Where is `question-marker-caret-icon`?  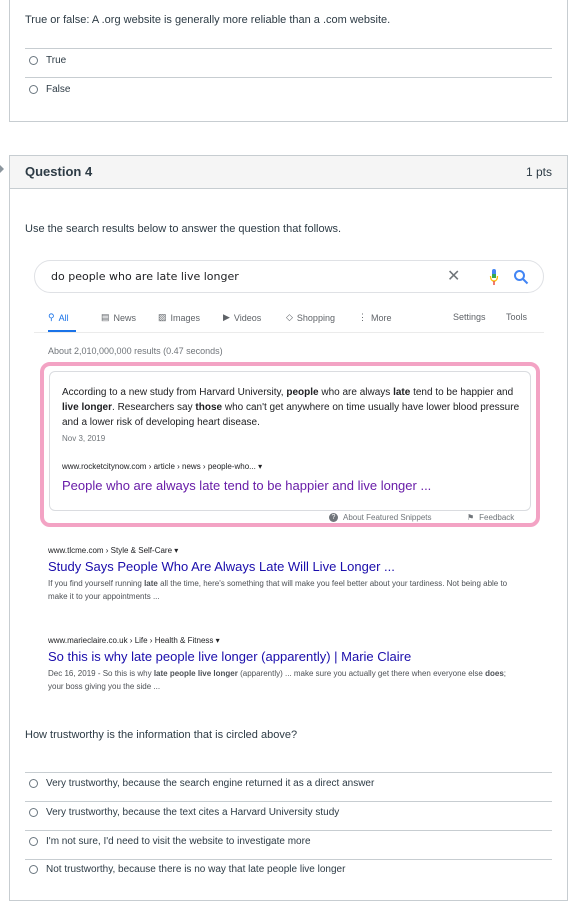
question-marker-caret-icon is located at coordinates (2, 169).